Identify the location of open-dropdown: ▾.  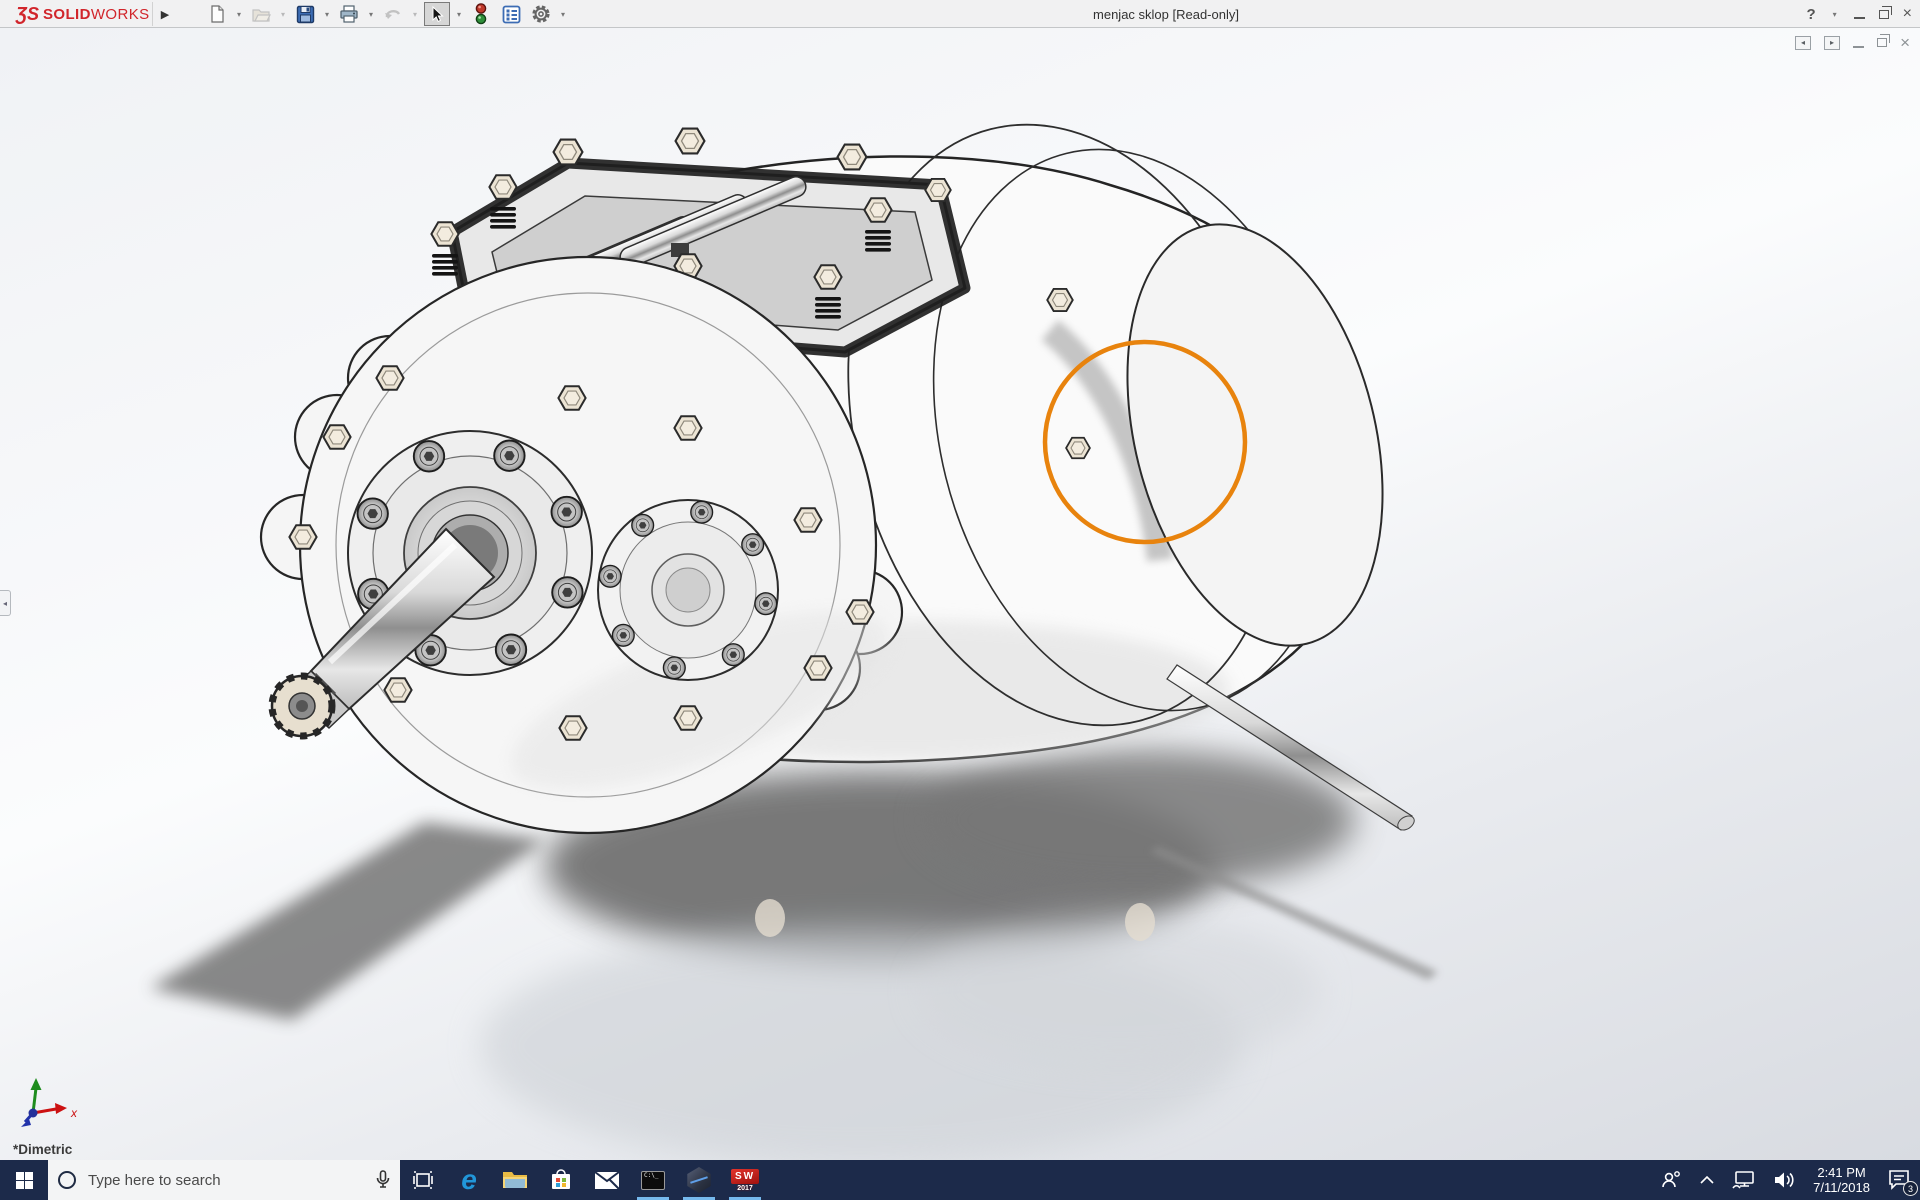
(283, 14).